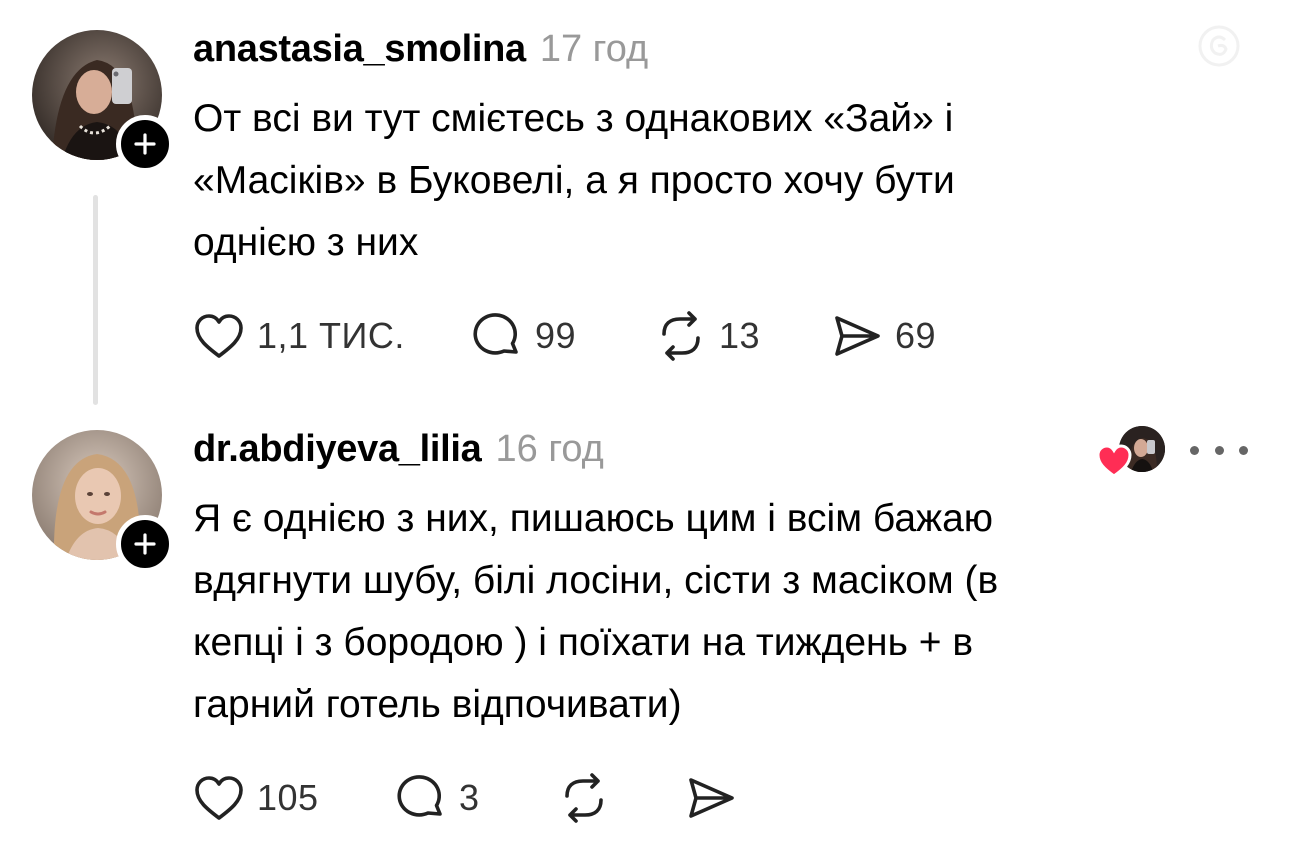 This screenshot has height=848, width=1290. I want to click on liked-heart-icon, so click(1114, 461).